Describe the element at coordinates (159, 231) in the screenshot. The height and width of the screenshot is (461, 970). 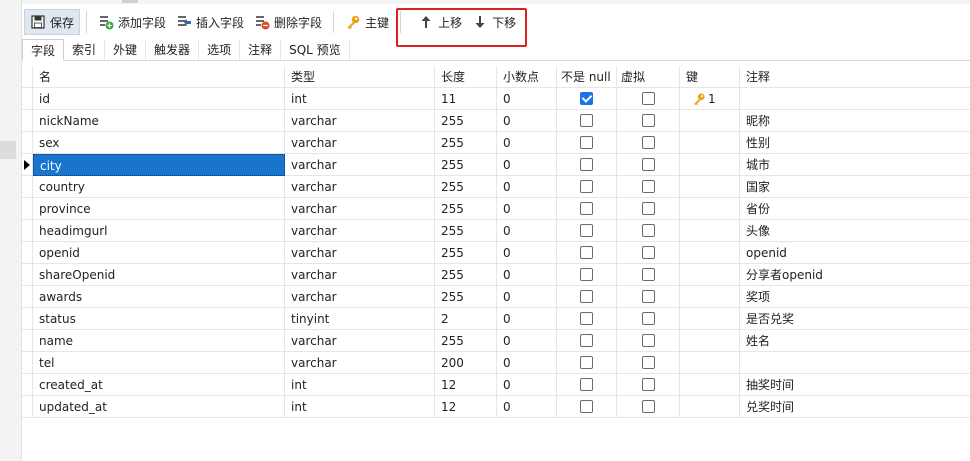
I see `field-name-cell: headimgurl` at that location.